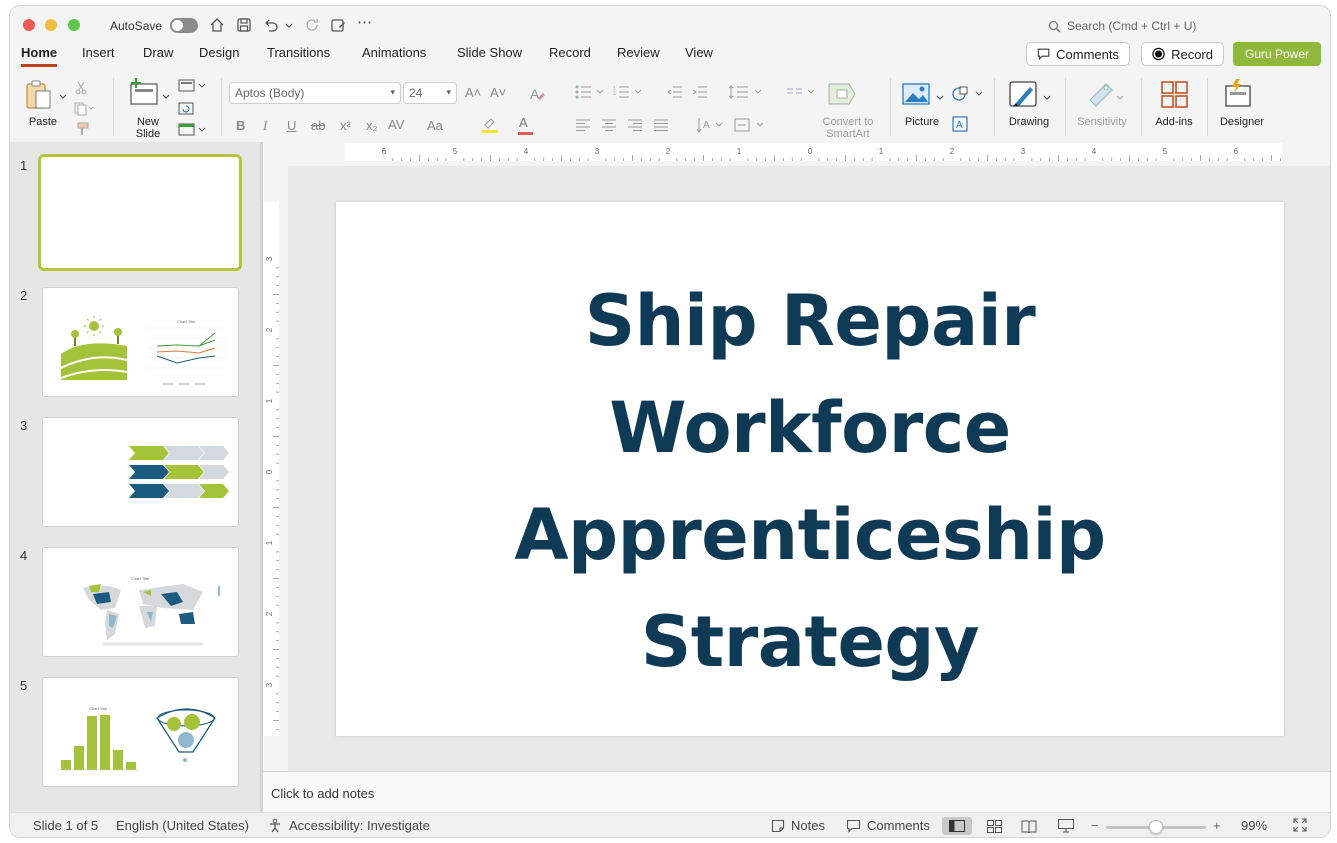 The image size is (1337, 843). I want to click on shapes-icon, so click(968, 95).